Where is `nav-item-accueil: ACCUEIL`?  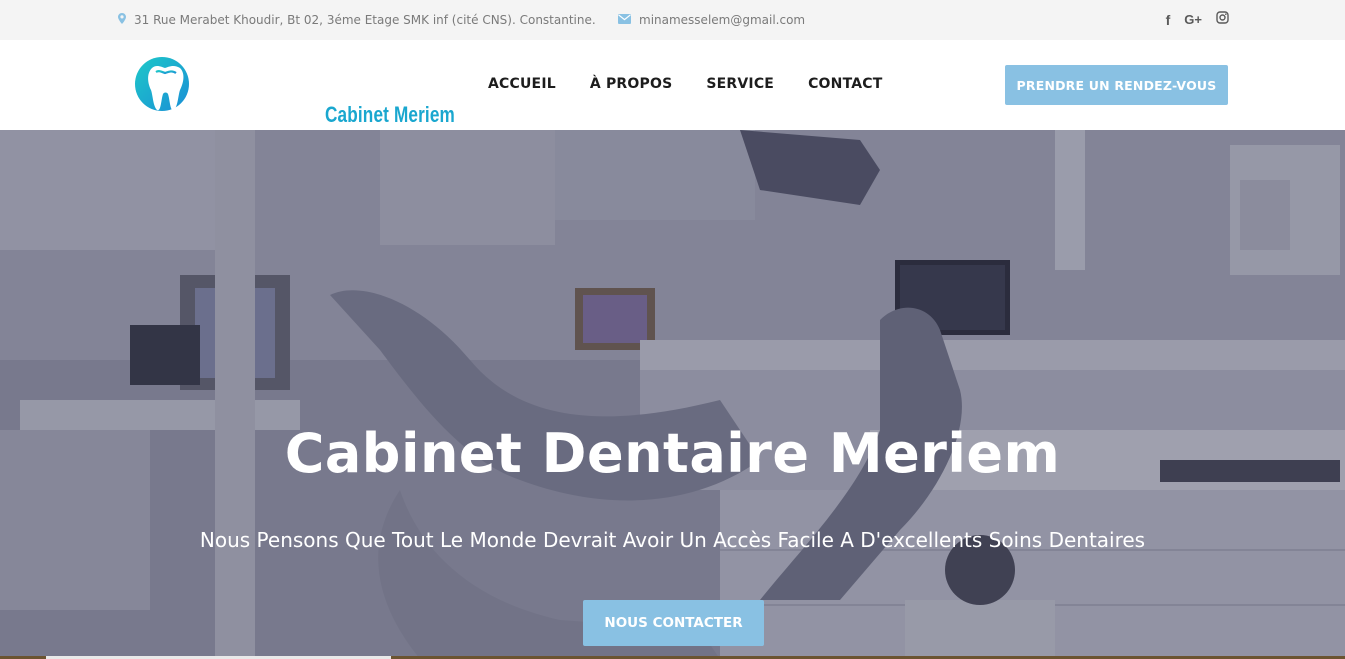
nav-item-accueil: ACCUEIL is located at coordinates (522, 84).